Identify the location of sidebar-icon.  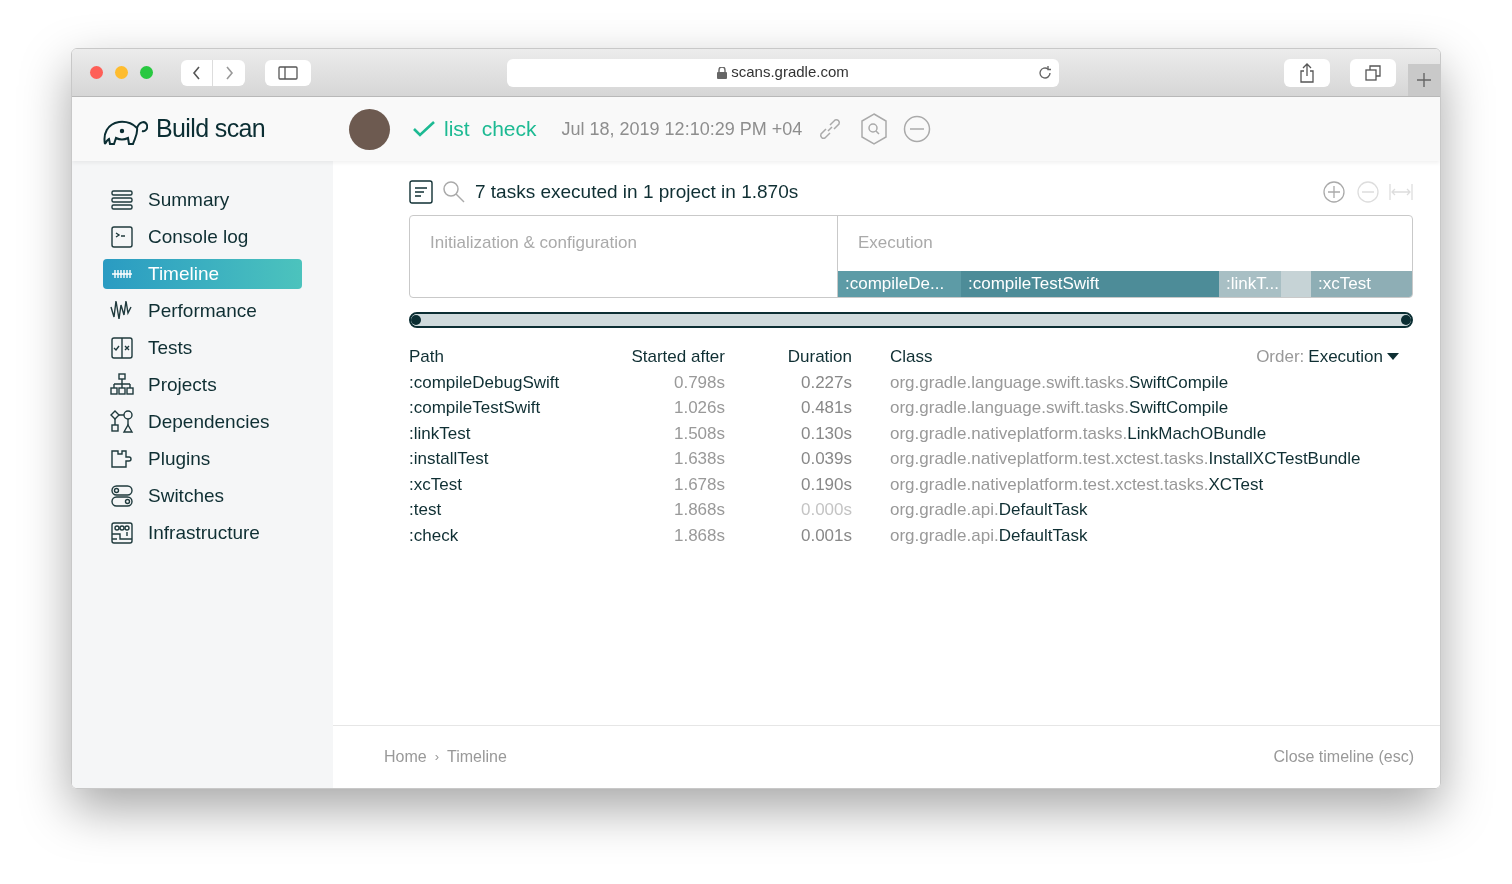
(288, 72).